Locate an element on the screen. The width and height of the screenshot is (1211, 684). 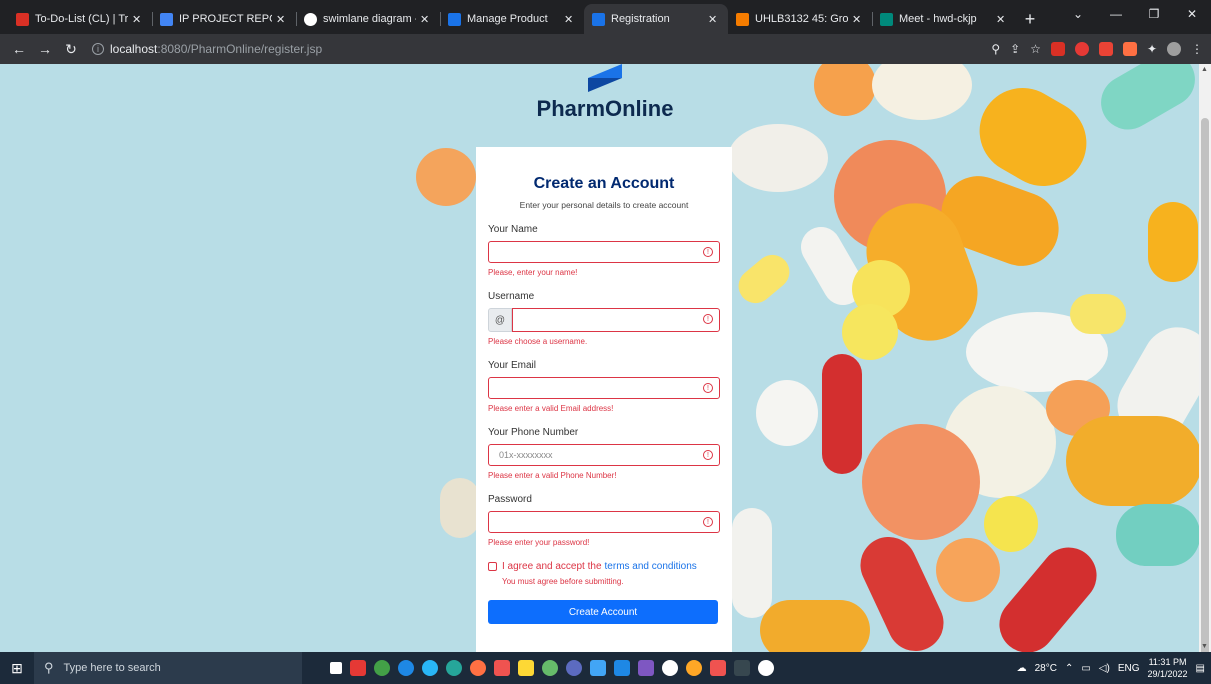
terms-text: I agree and accept the is located at coordinates (552, 566).